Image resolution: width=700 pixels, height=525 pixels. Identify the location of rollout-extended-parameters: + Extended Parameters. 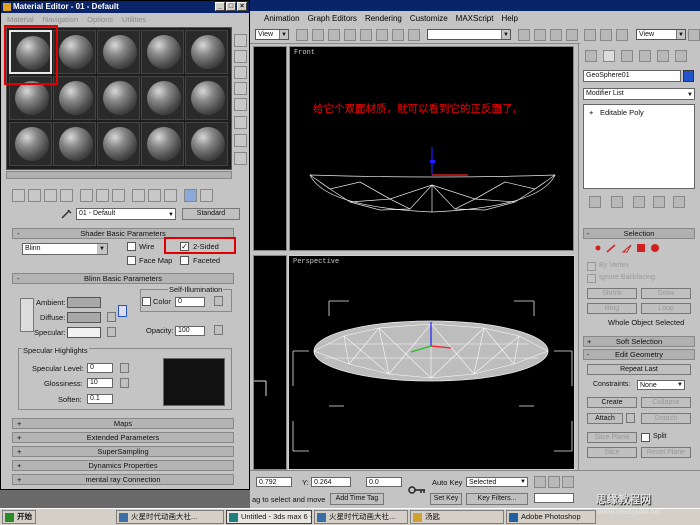
(123, 437).